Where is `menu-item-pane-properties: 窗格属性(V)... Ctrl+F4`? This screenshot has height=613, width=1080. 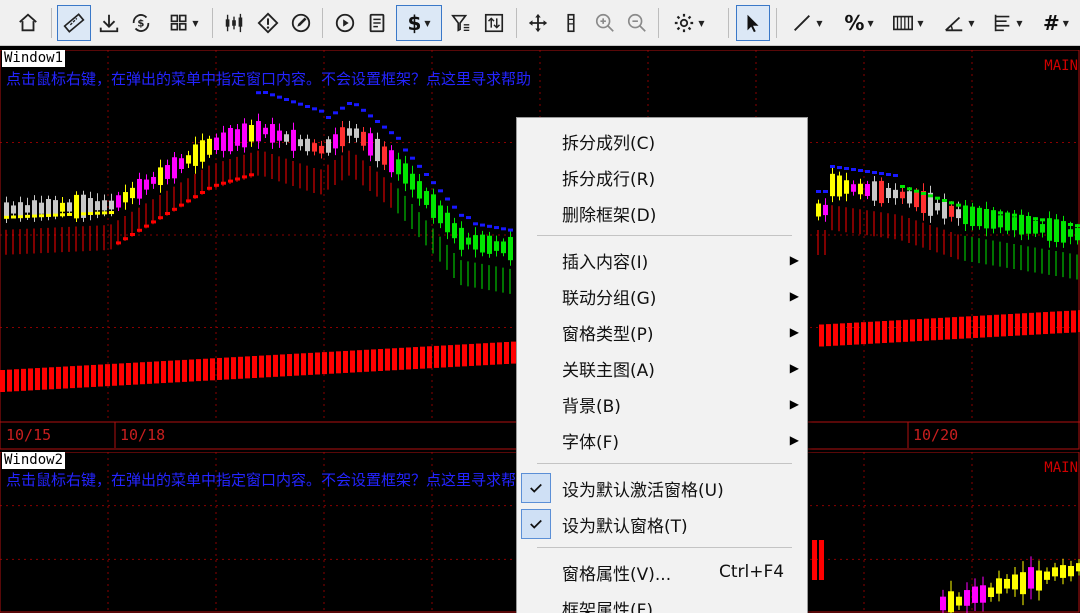
menu-item-pane-properties: 窗格属性(V)... Ctrl+F4 is located at coordinates (662, 572).